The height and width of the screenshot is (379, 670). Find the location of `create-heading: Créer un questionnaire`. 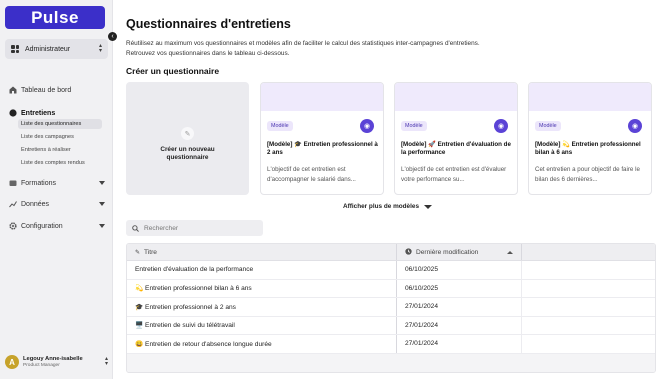

create-heading: Créer un questionnaire is located at coordinates (173, 71).